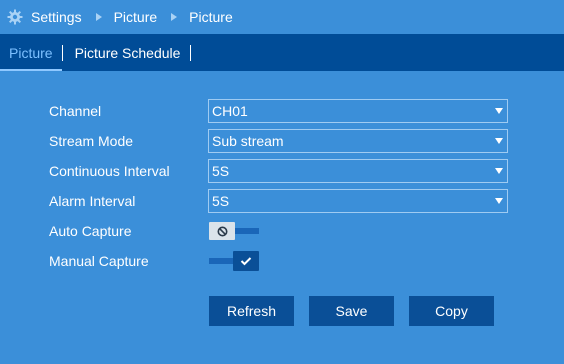 The image size is (564, 364). What do you see at coordinates (91, 141) in the screenshot?
I see `stream-mode-label: Stream Mode` at bounding box center [91, 141].